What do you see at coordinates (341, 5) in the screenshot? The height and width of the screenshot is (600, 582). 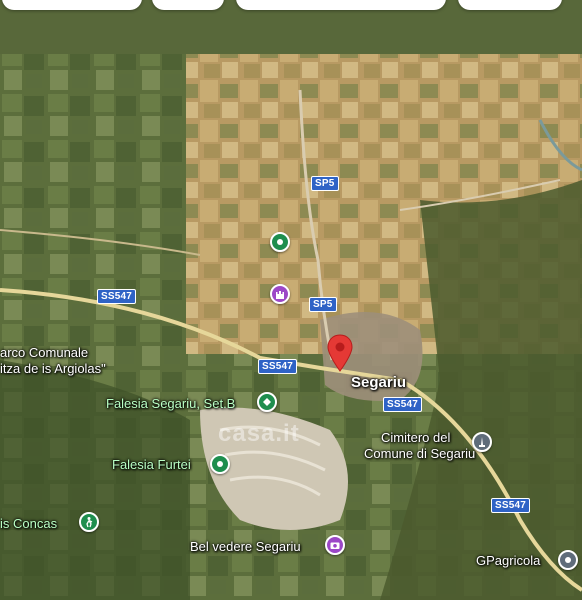 I see `category-chip` at bounding box center [341, 5].